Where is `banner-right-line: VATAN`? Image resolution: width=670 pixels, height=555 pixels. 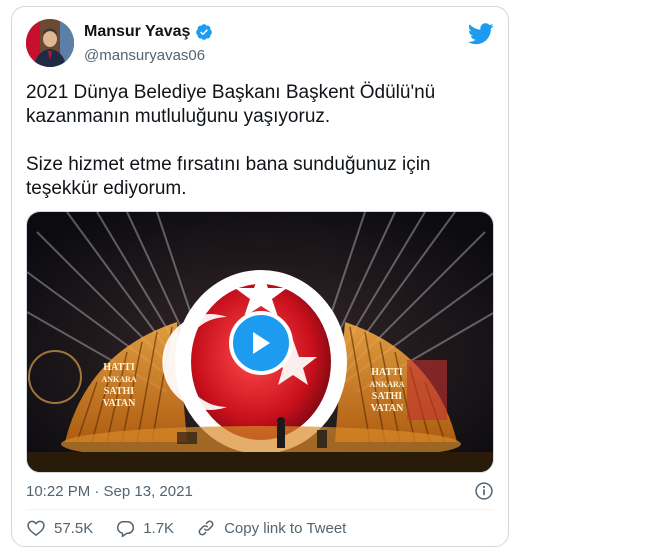 banner-right-line: VATAN is located at coordinates (388, 408).